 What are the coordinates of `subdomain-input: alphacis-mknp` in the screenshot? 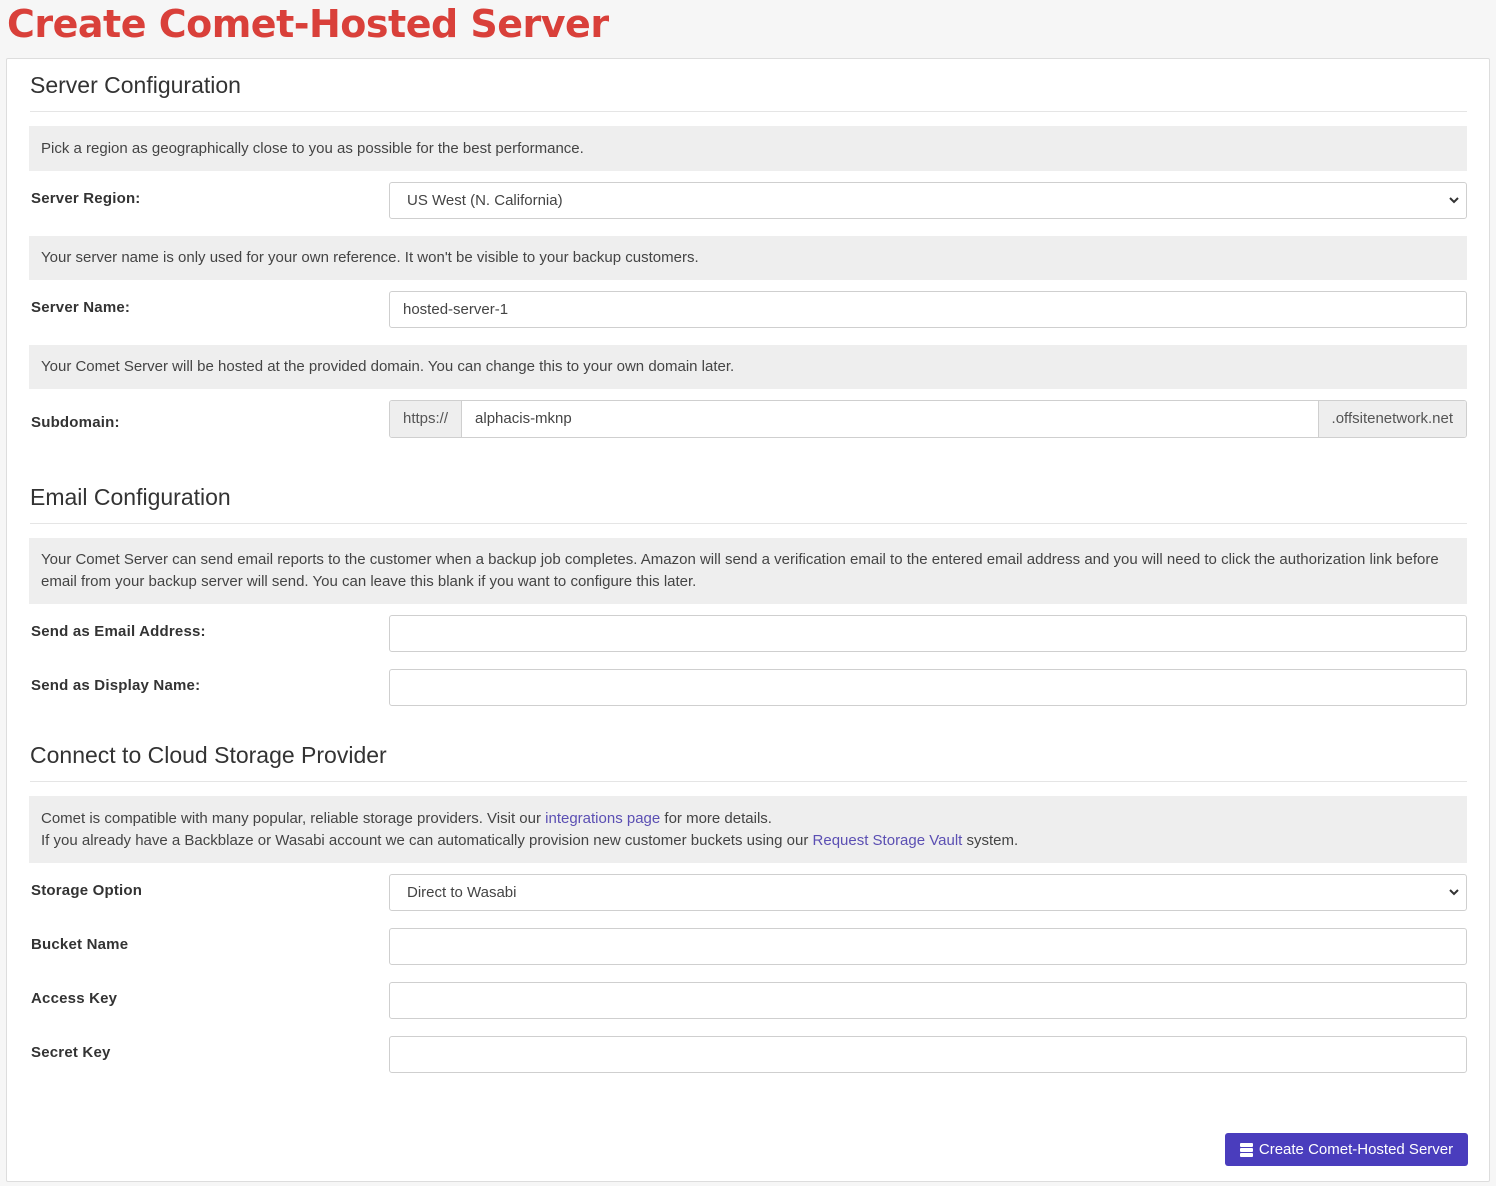 It's located at (890, 419).